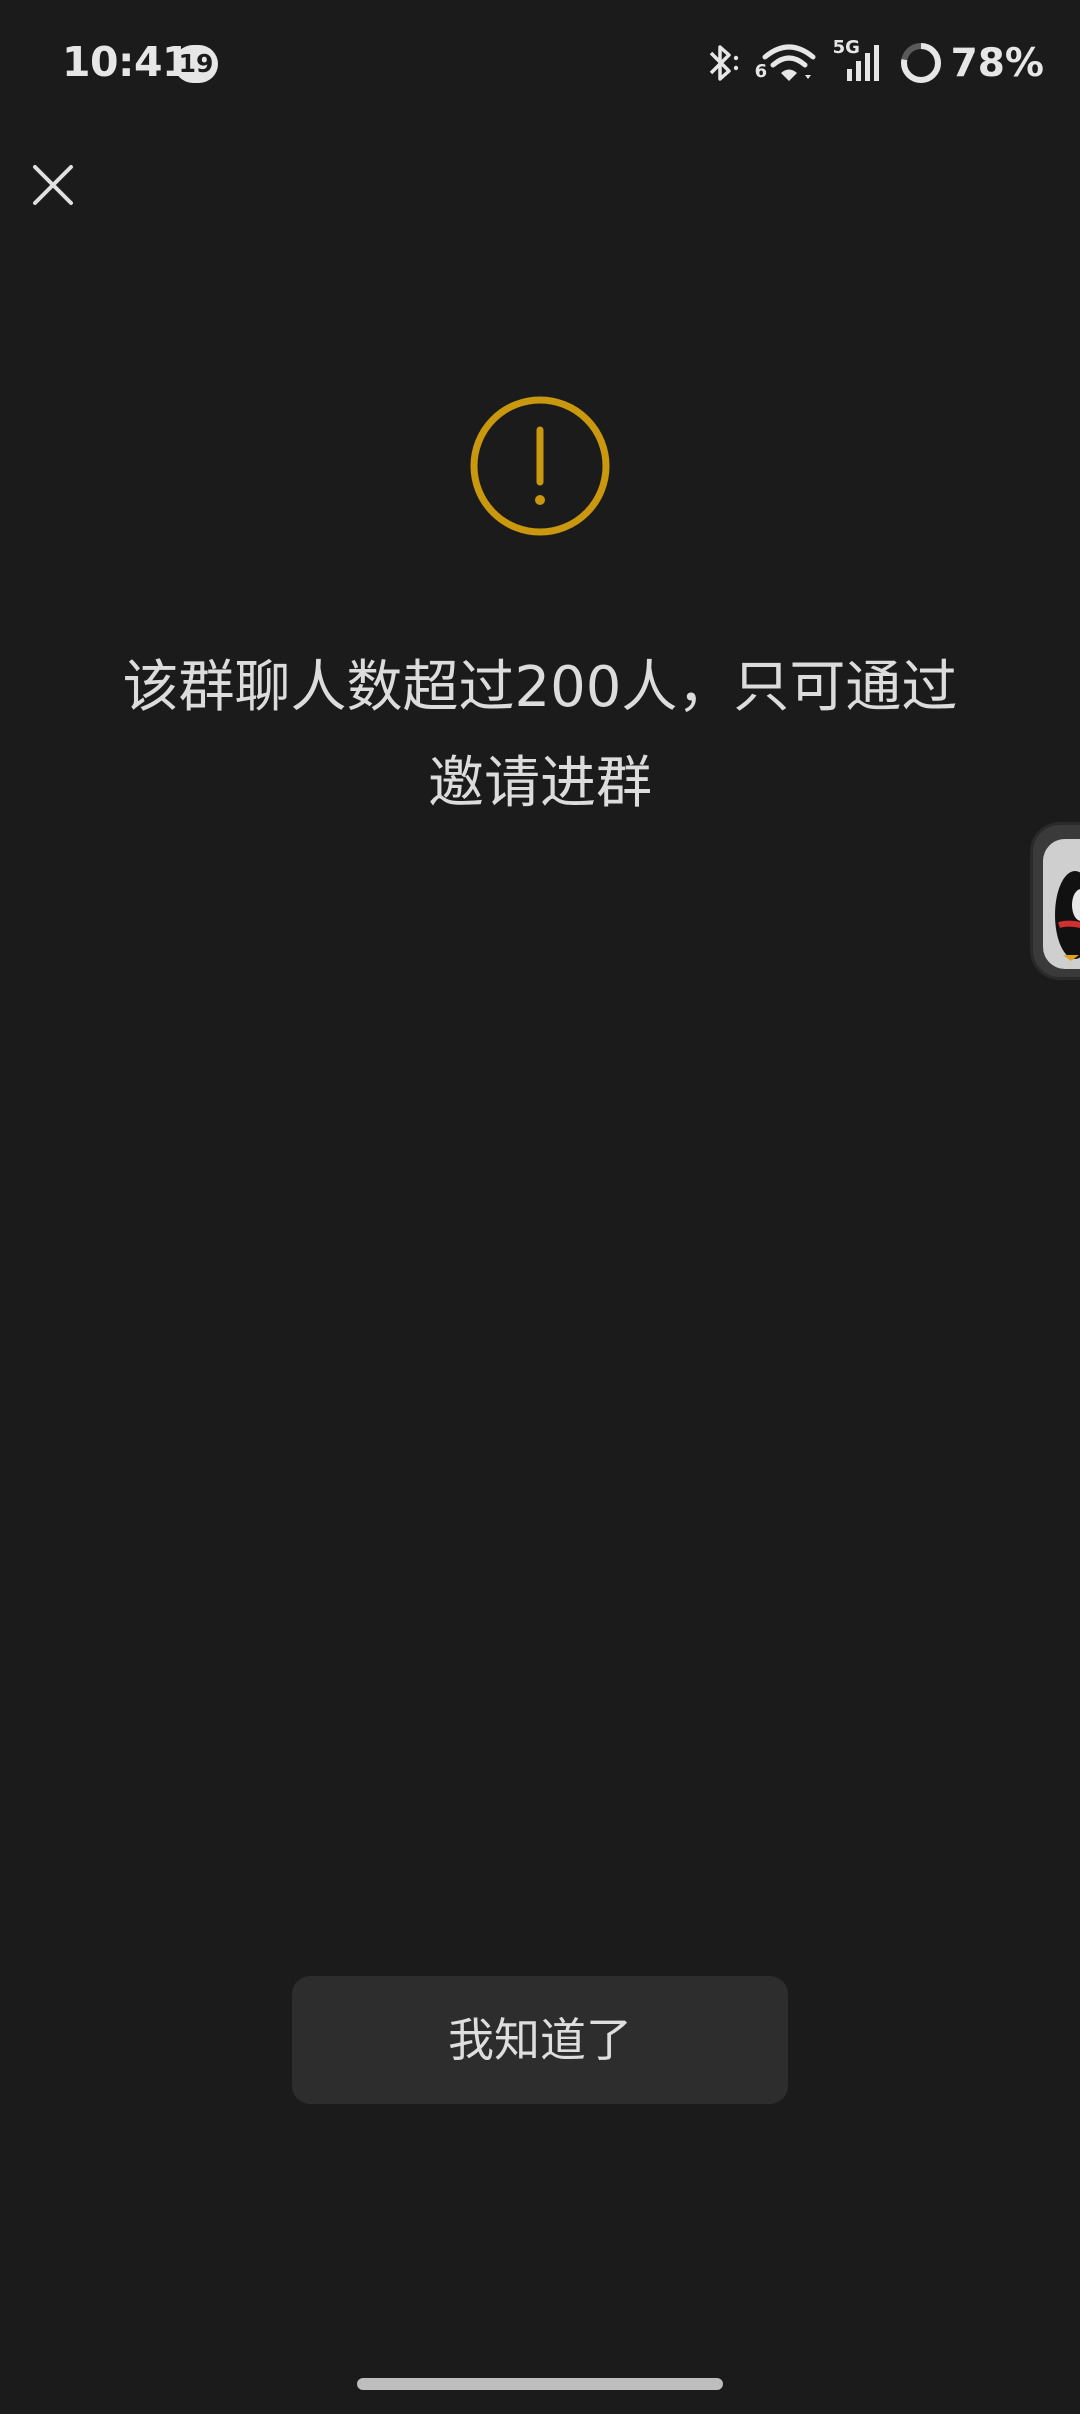 Image resolution: width=1080 pixels, height=2414 pixels. What do you see at coordinates (997, 63) in the screenshot?
I see `battery-percent: 78%` at bounding box center [997, 63].